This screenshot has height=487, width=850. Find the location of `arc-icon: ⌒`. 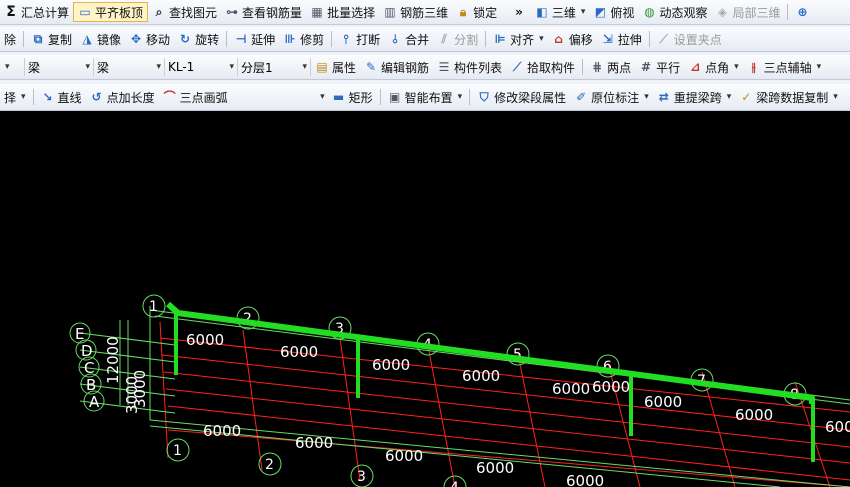

arc-icon: ⌒ is located at coordinates (169, 97).